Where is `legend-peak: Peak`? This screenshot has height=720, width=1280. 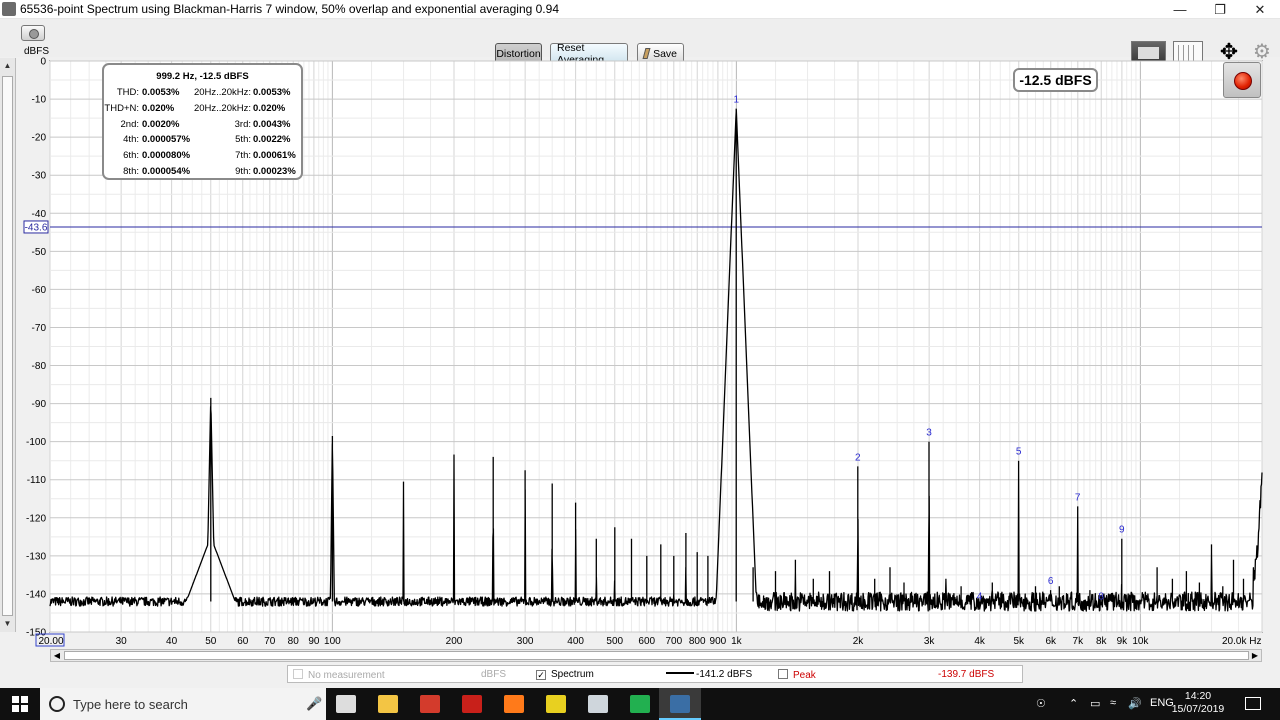
legend-peak: Peak is located at coordinates (797, 675).